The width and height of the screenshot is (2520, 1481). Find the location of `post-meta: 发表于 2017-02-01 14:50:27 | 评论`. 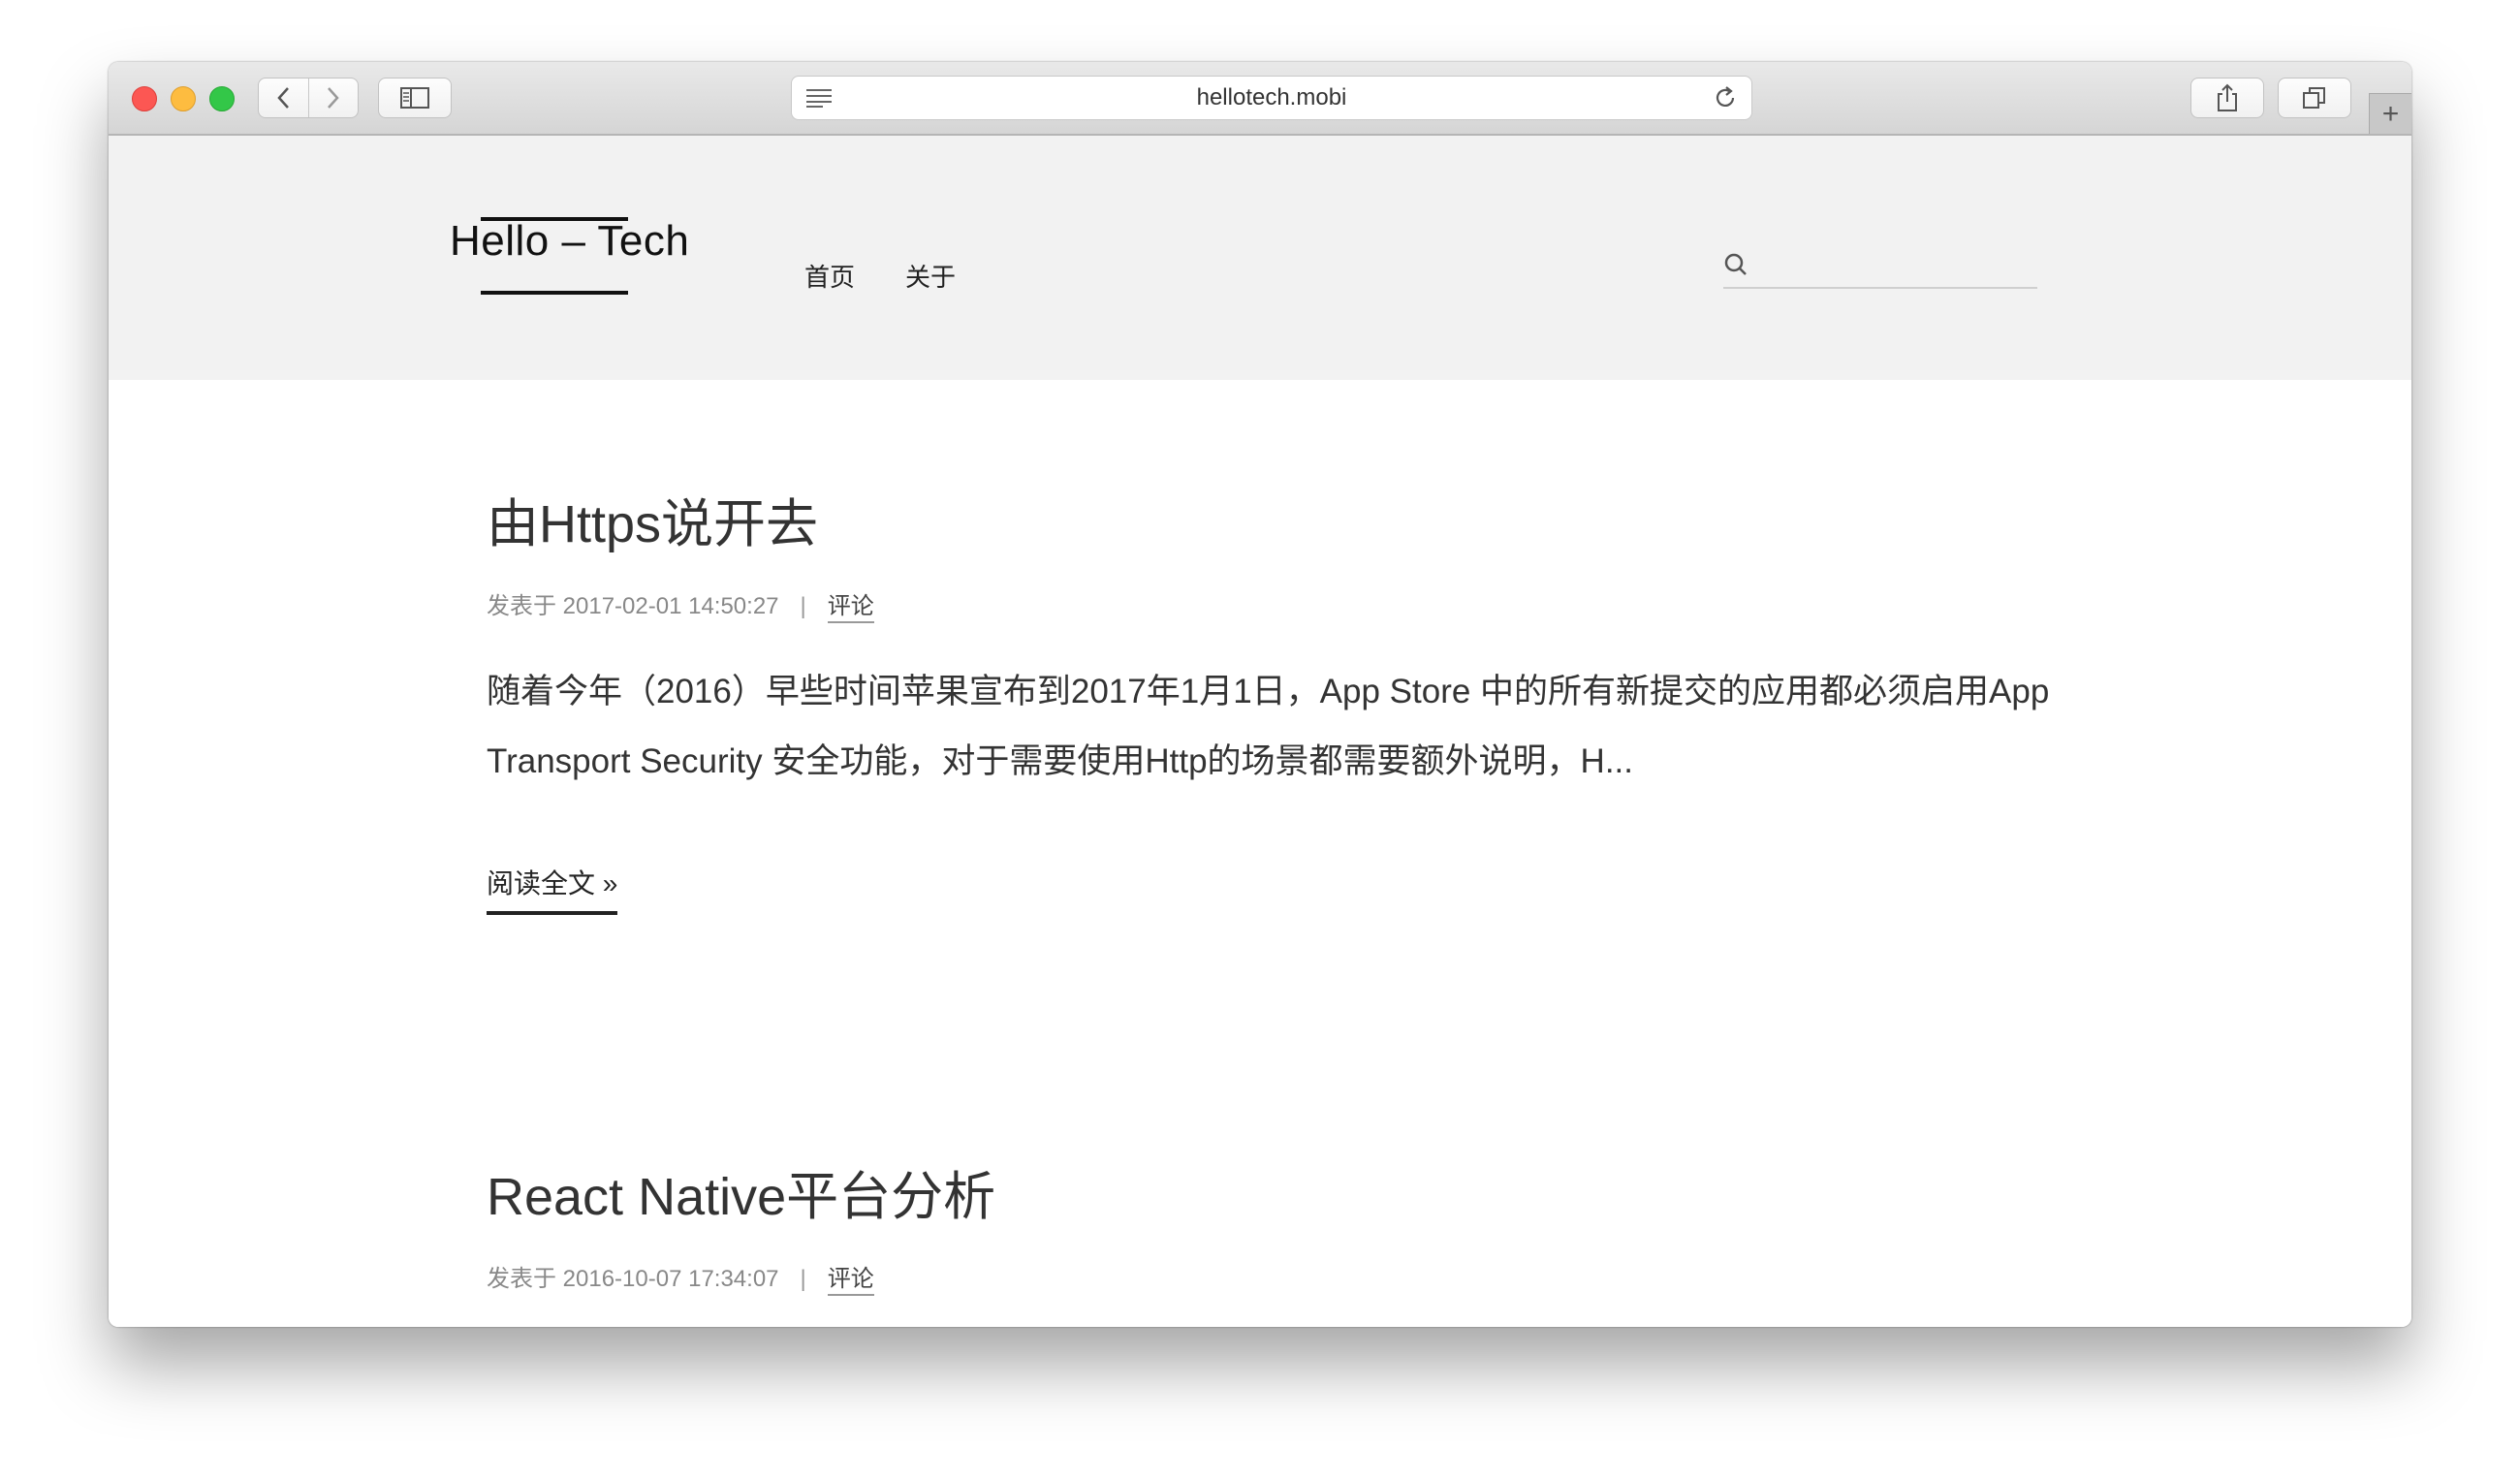

post-meta: 发表于 2017-02-01 14:50:27 | 评论 is located at coordinates (1272, 607).